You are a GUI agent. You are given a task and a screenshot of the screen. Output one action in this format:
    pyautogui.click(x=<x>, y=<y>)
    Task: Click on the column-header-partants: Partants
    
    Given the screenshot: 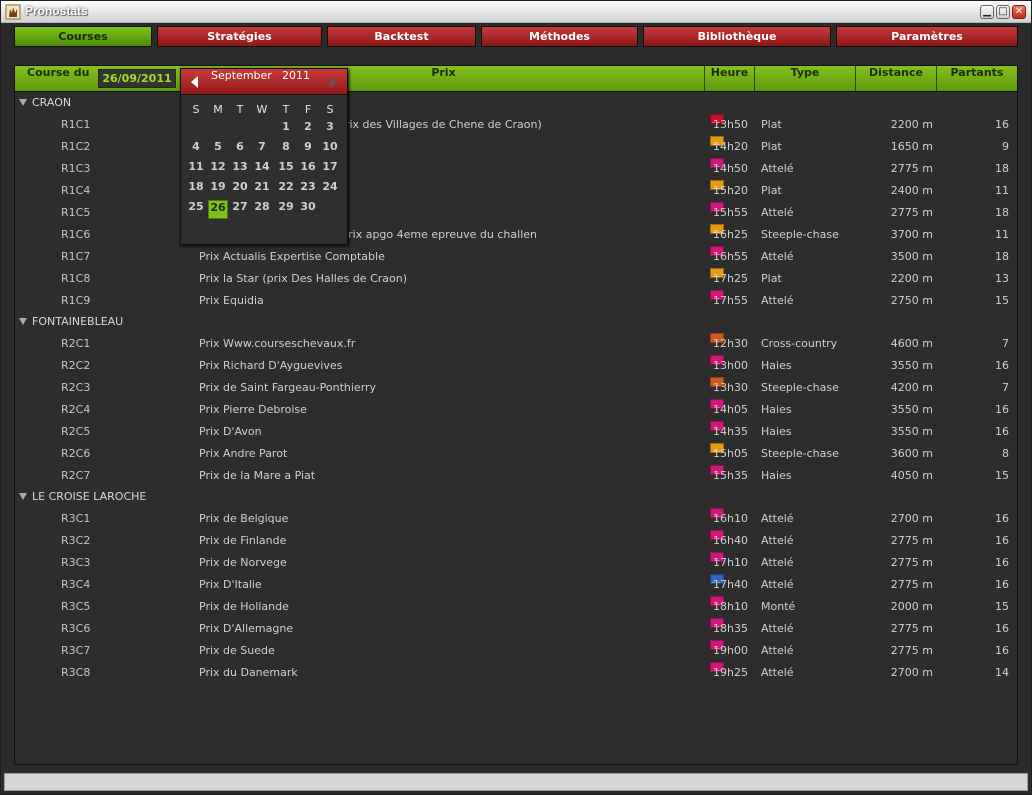 What is the action you would take?
    pyautogui.click(x=976, y=78)
    